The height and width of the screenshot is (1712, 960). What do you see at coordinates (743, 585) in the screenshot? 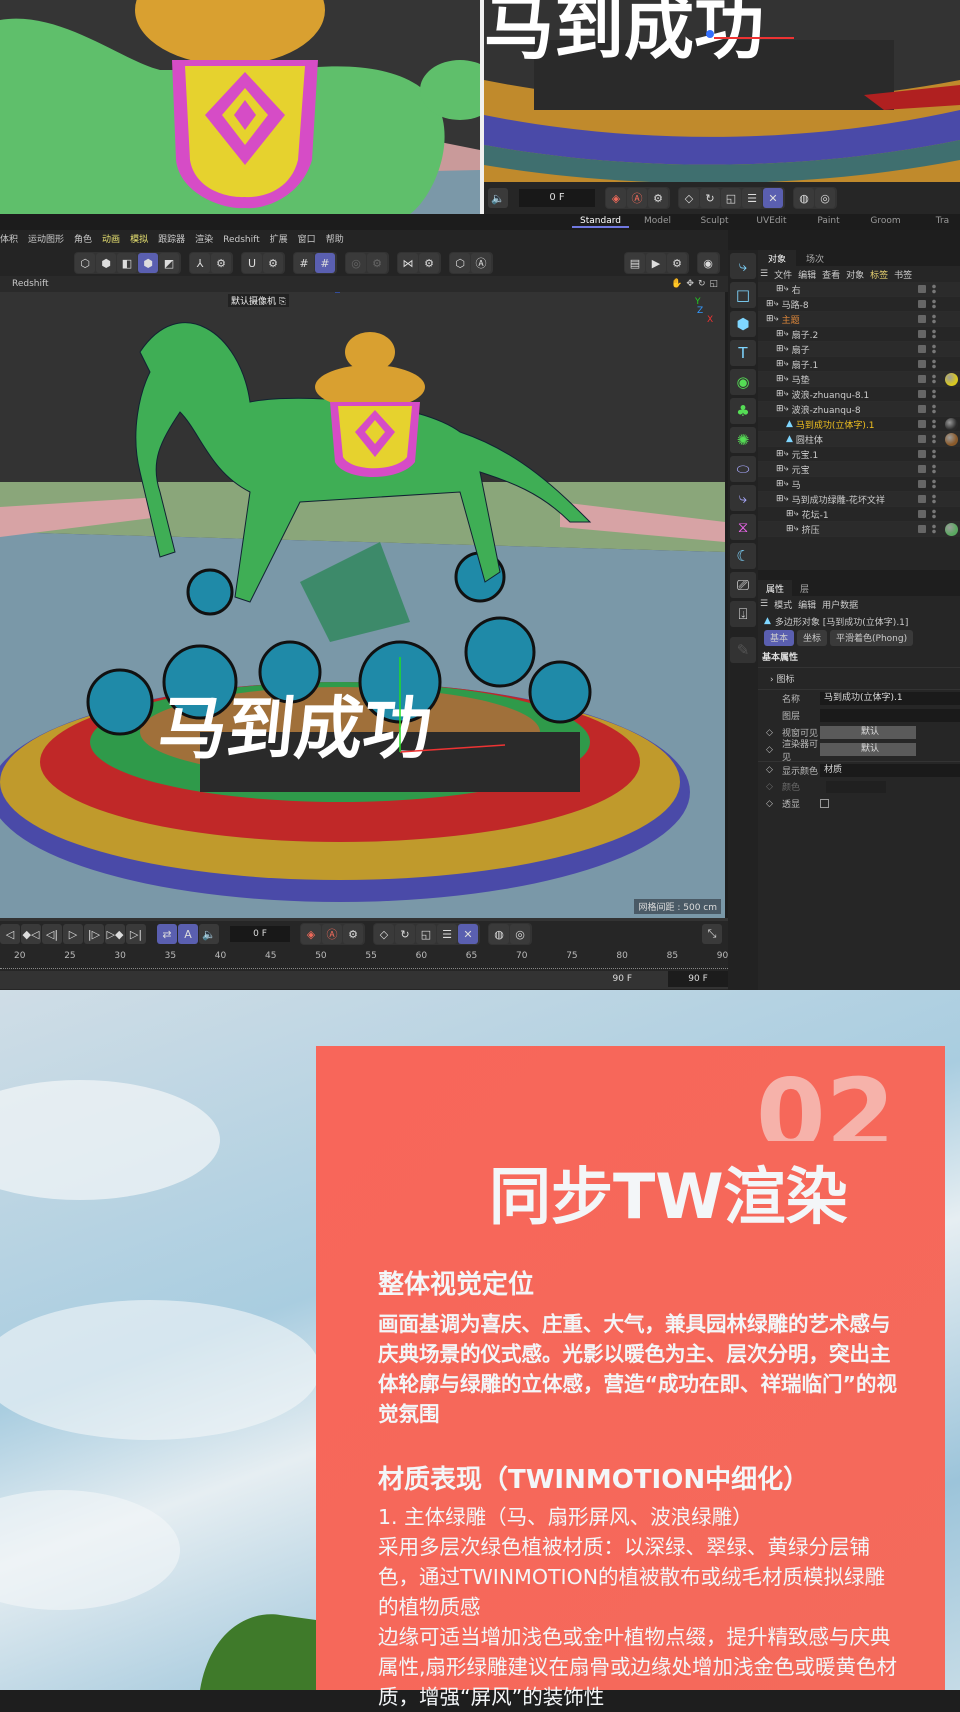
I see `camera-icon: ⎚` at bounding box center [743, 585].